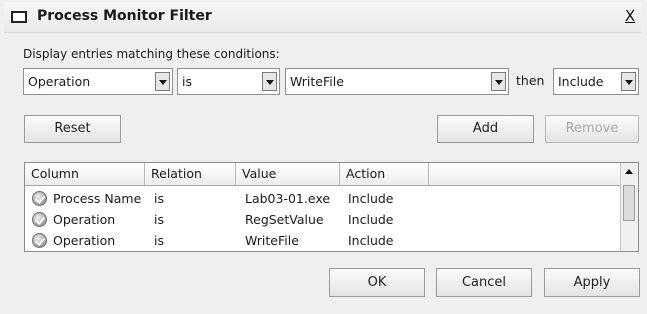 The width and height of the screenshot is (647, 314). I want to click on table-header: Column Relation Value Action, so click(323, 174).